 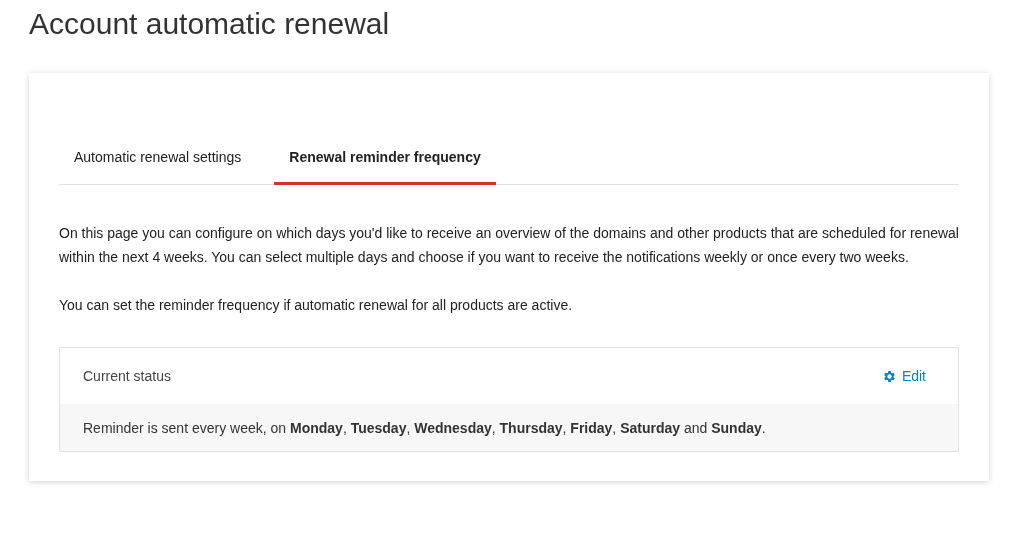 What do you see at coordinates (889, 376) in the screenshot?
I see `settings-icon` at bounding box center [889, 376].